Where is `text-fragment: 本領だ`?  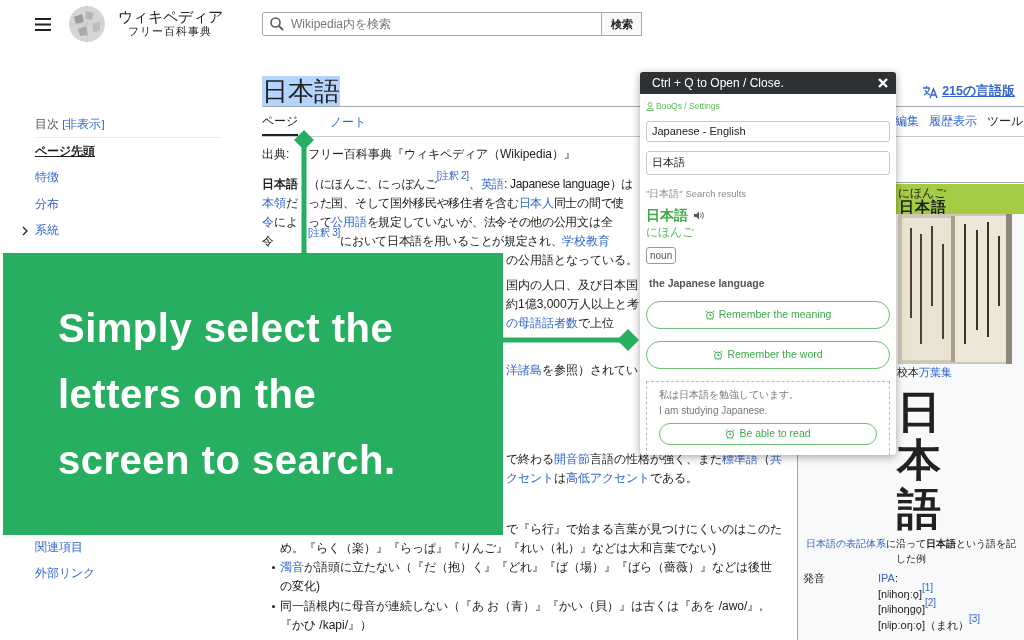
text-fragment: 本領だ is located at coordinates (279, 203).